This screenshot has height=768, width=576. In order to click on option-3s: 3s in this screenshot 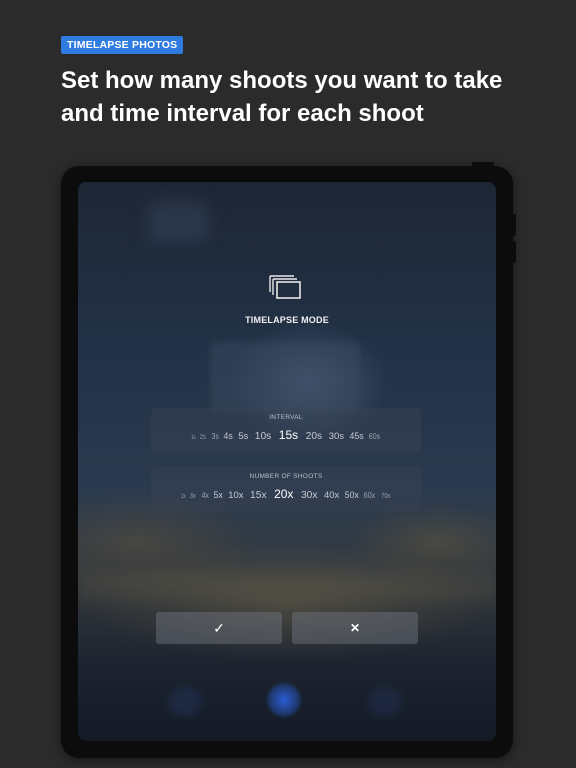, I will do `click(214, 436)`.